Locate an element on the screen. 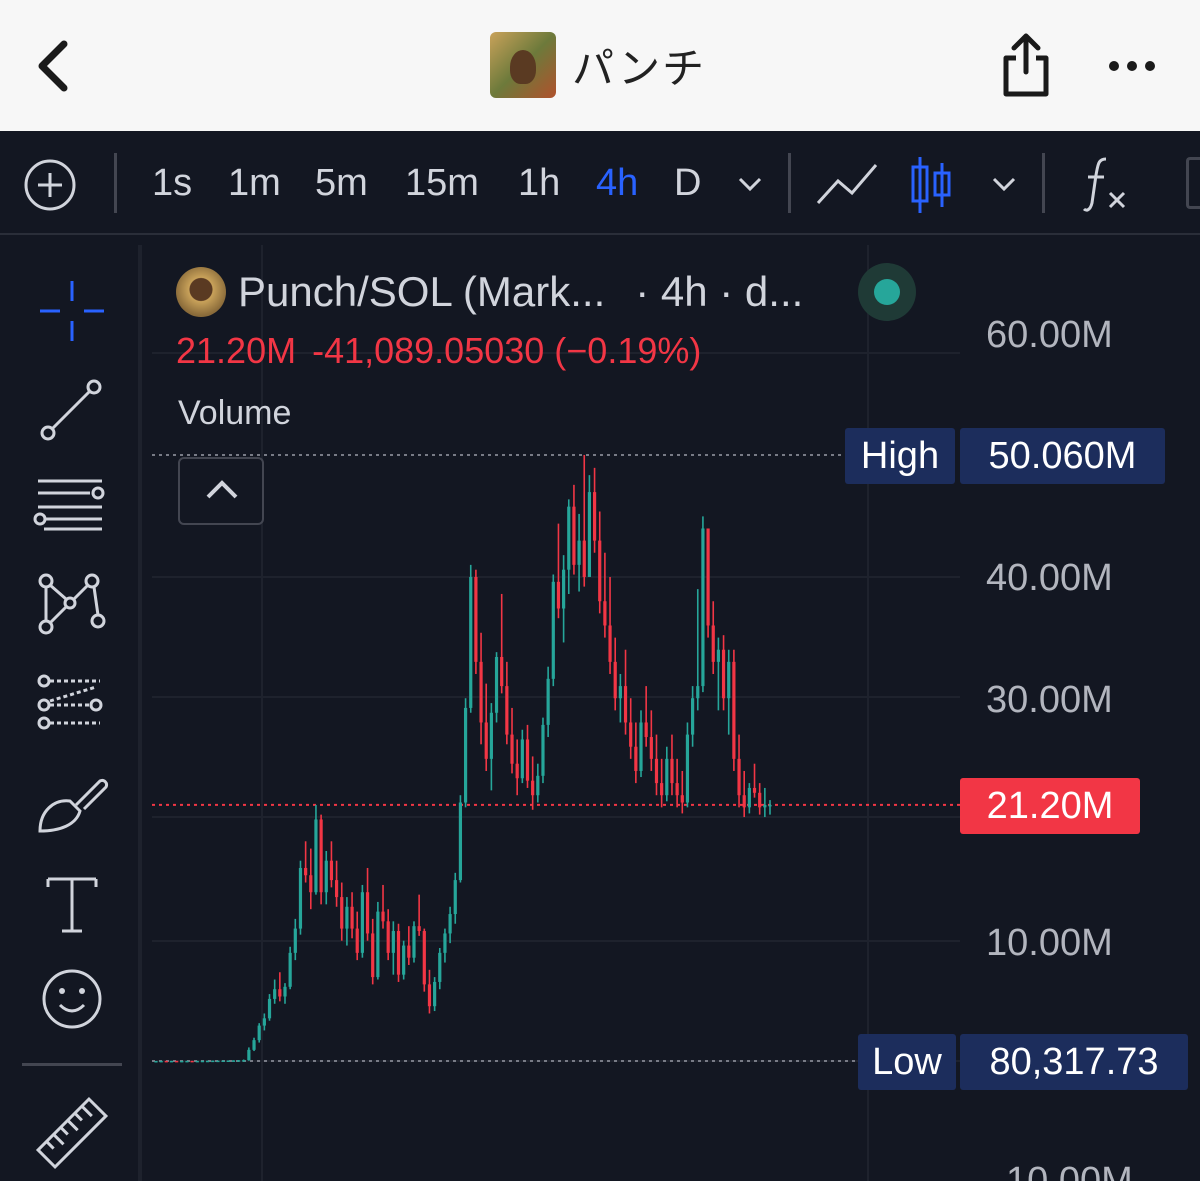  collapse-legend-button is located at coordinates (221, 491).